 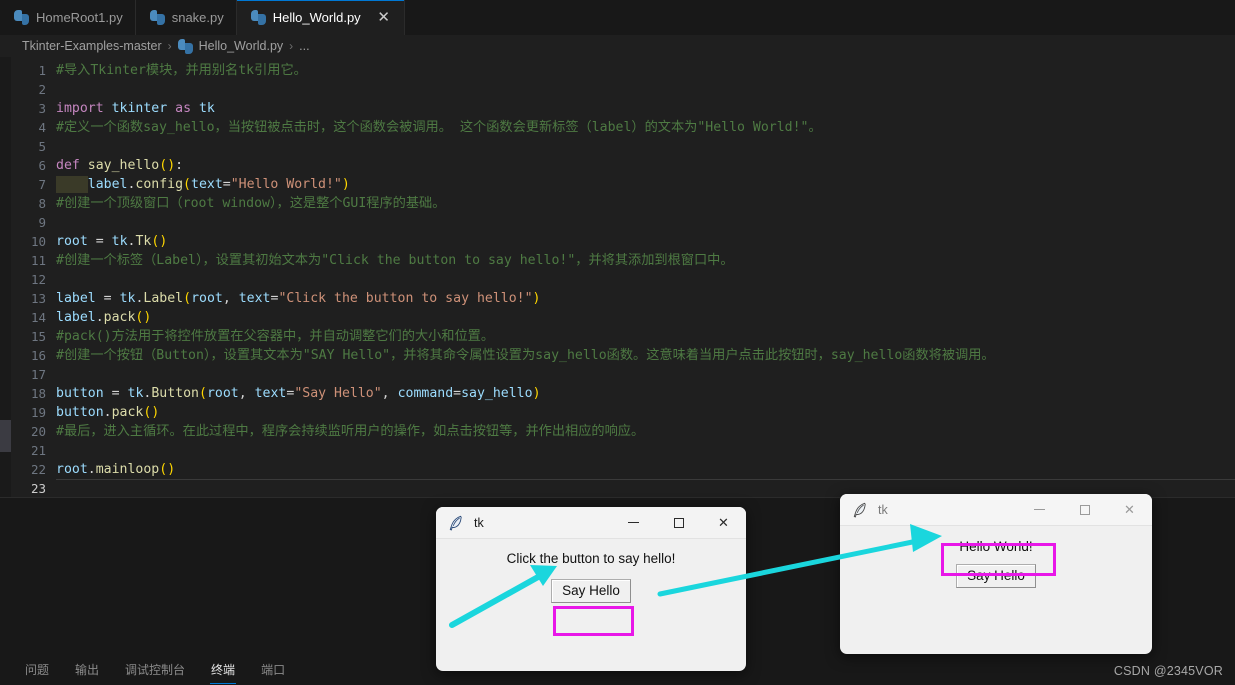 What do you see at coordinates (291, 46) in the screenshot?
I see `chevron-right-icon: ›` at bounding box center [291, 46].